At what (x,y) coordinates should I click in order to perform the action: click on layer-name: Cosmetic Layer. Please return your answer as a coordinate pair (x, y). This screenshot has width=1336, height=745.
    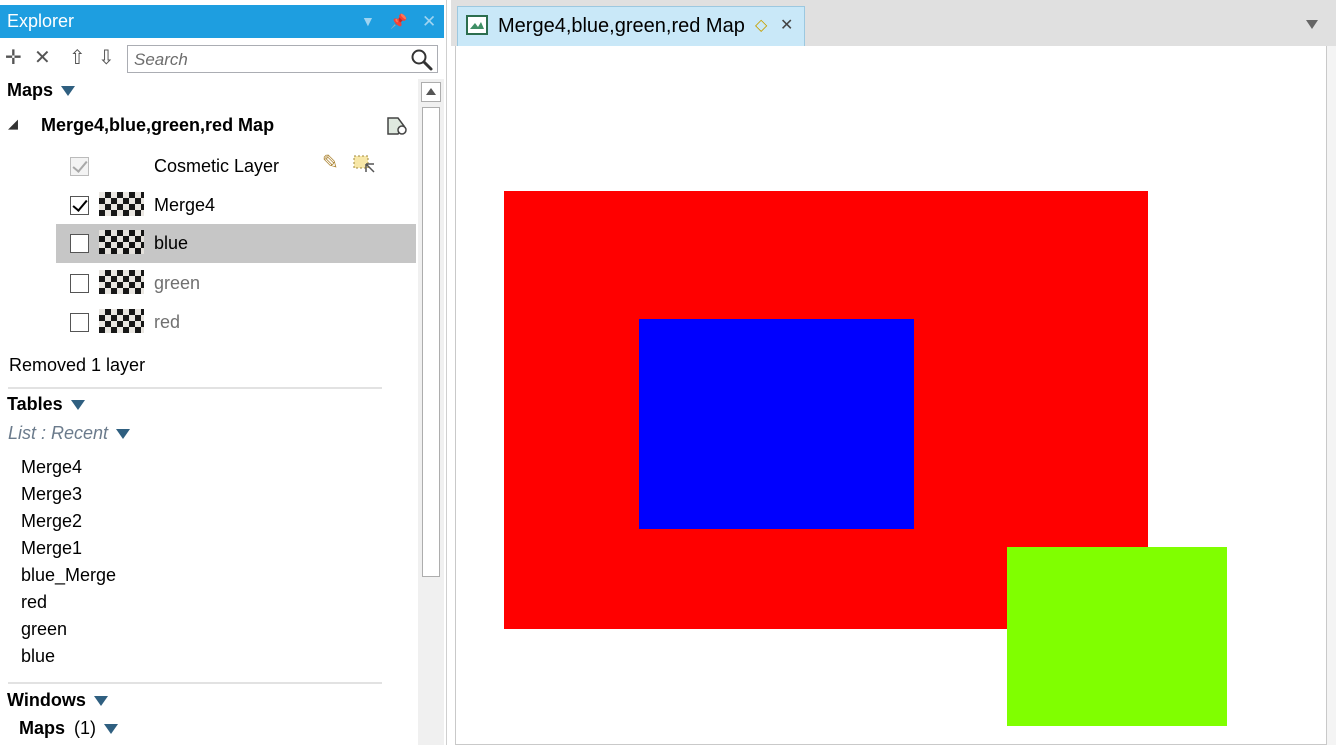
    Looking at the image, I should click on (217, 166).